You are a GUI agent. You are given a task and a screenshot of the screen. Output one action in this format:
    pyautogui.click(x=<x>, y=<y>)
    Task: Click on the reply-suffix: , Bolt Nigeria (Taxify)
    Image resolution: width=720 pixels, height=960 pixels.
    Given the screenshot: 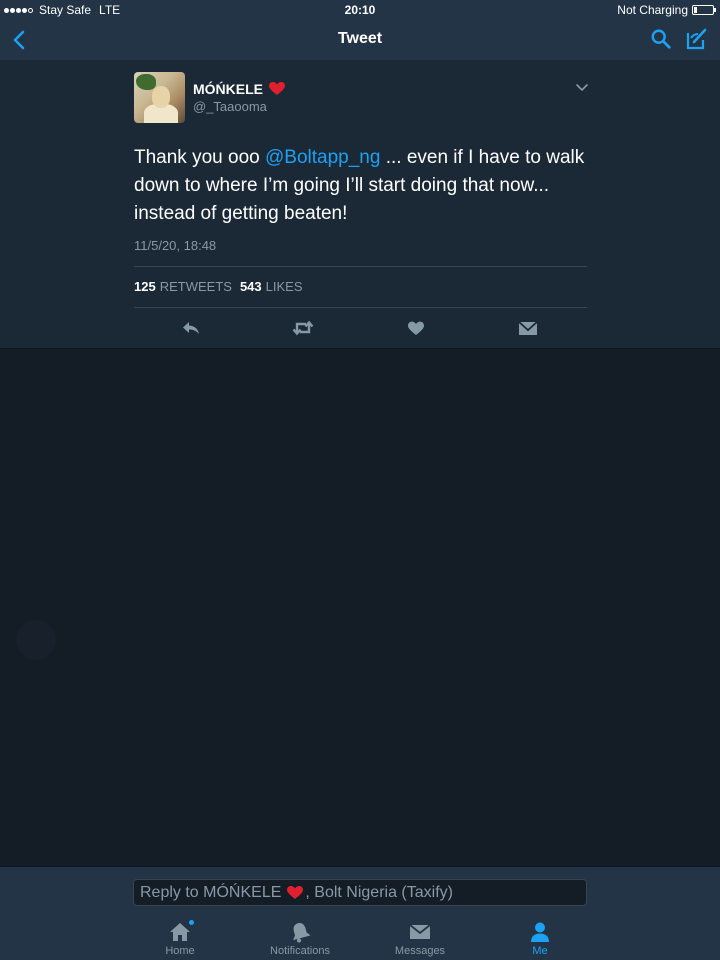 What is the action you would take?
    pyautogui.click(x=379, y=892)
    